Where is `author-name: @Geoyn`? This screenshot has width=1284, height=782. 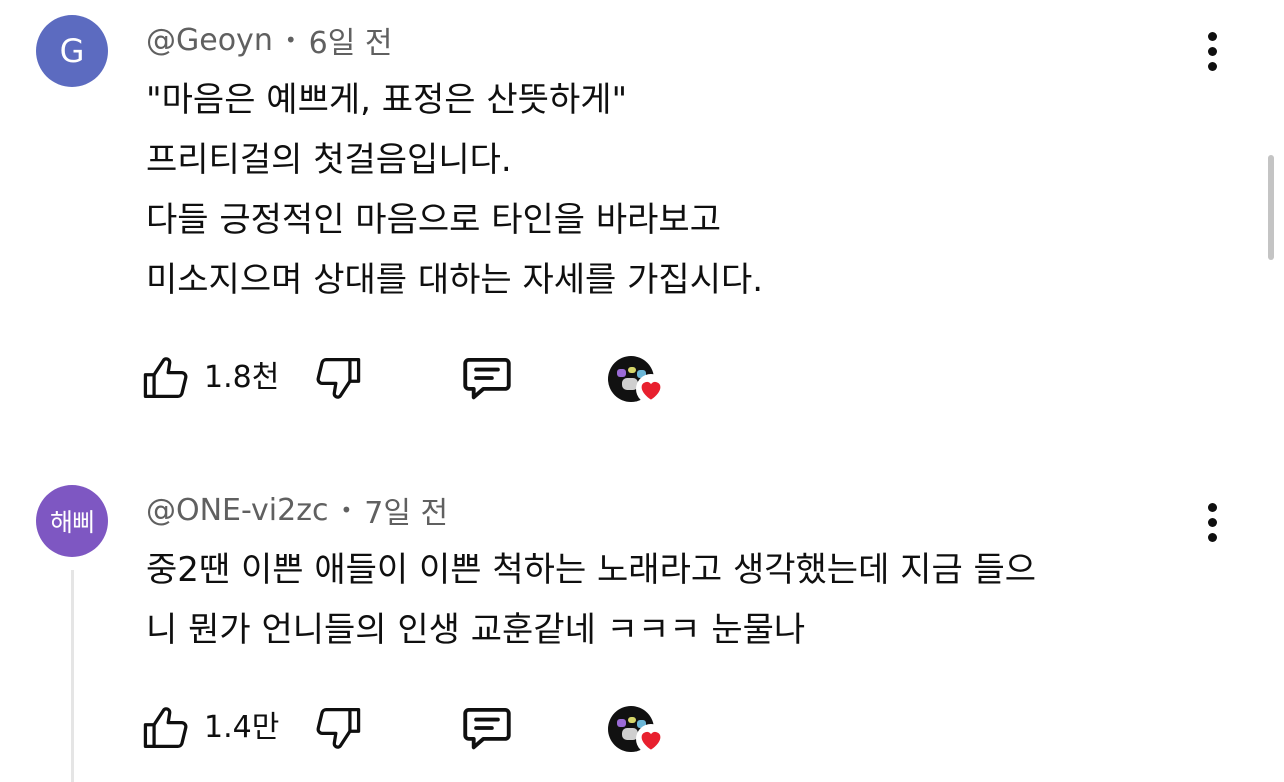 author-name: @Geoyn is located at coordinates (209, 40).